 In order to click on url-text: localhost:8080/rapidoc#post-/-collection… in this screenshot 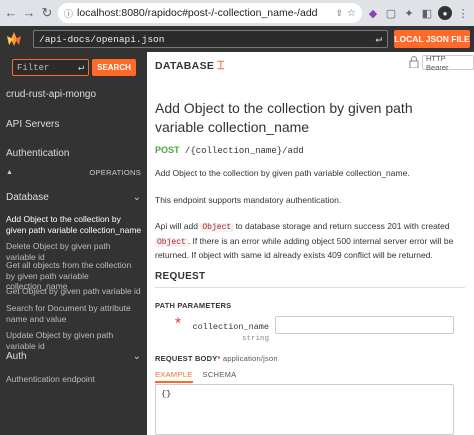, I will do `click(204, 13)`.